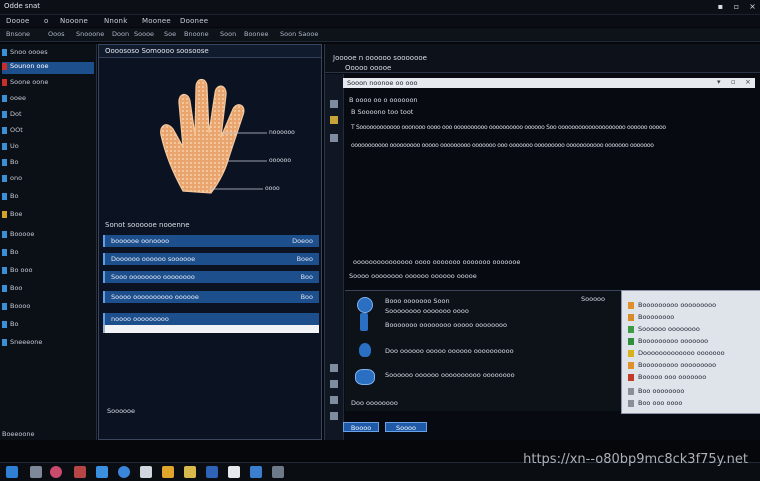 This screenshot has width=760, height=481. What do you see at coordinates (48, 116) in the screenshot?
I see `sidebar-item: Dot` at bounding box center [48, 116].